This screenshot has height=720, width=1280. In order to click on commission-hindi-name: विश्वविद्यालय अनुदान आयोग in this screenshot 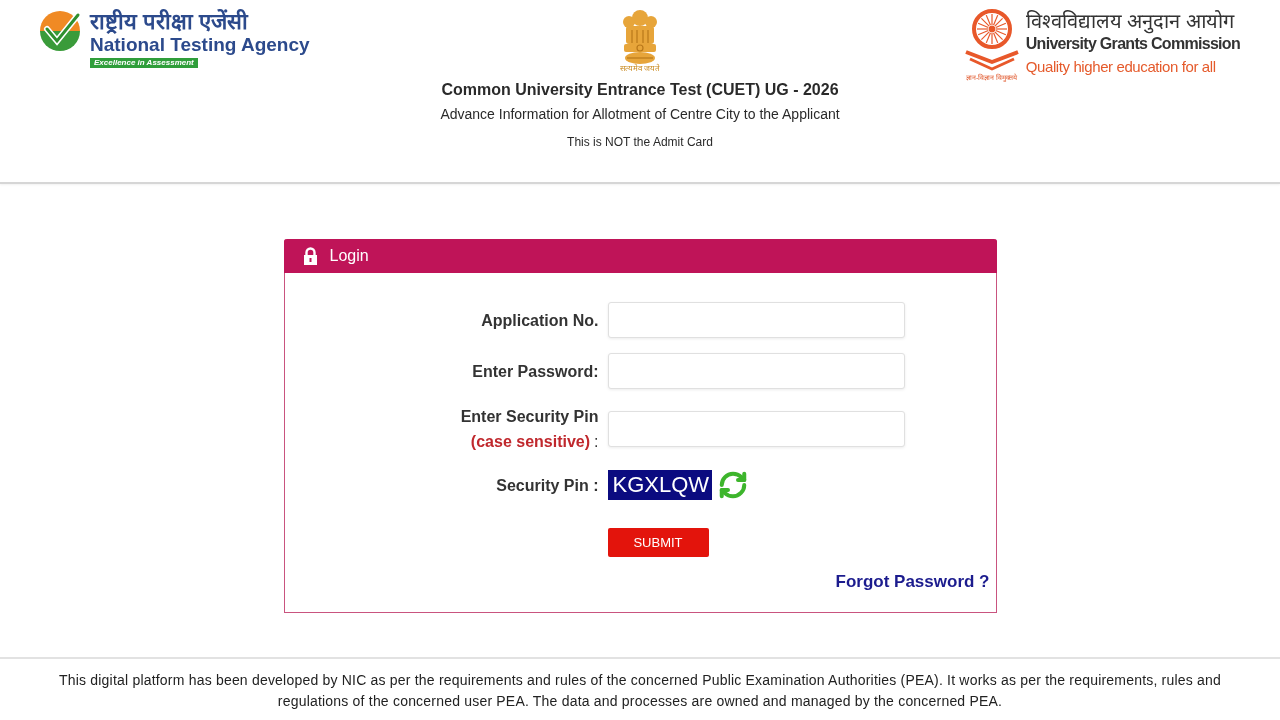, I will do `click(1129, 21)`.